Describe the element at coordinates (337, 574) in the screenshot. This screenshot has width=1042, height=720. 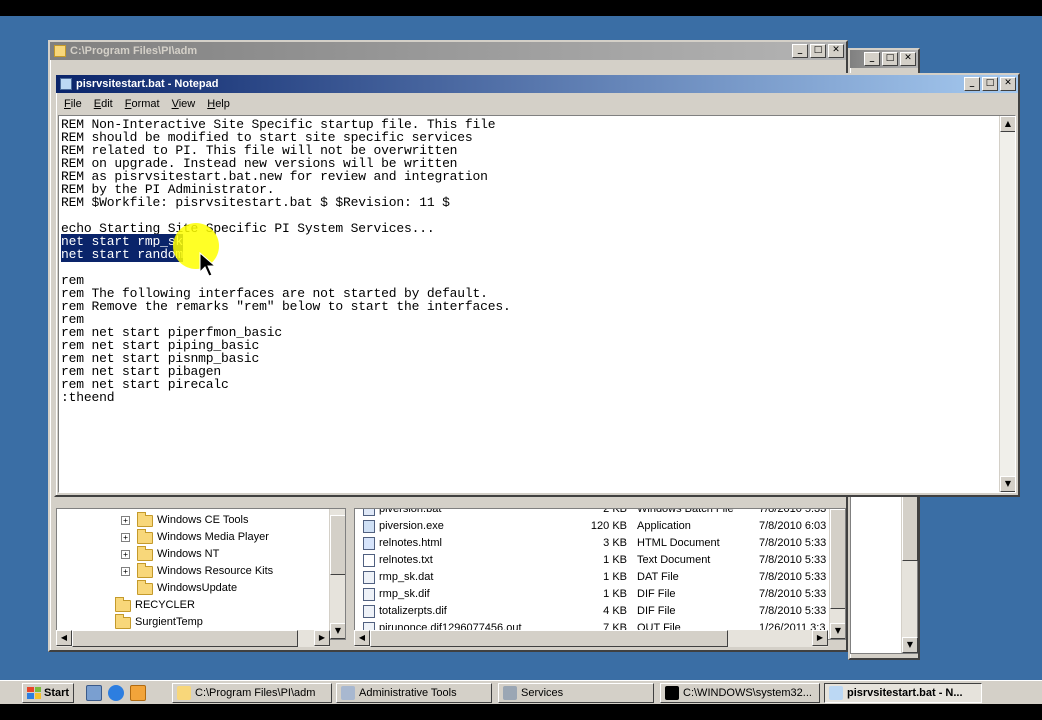
I see `tree-vertical-scrollbar: ▼` at that location.